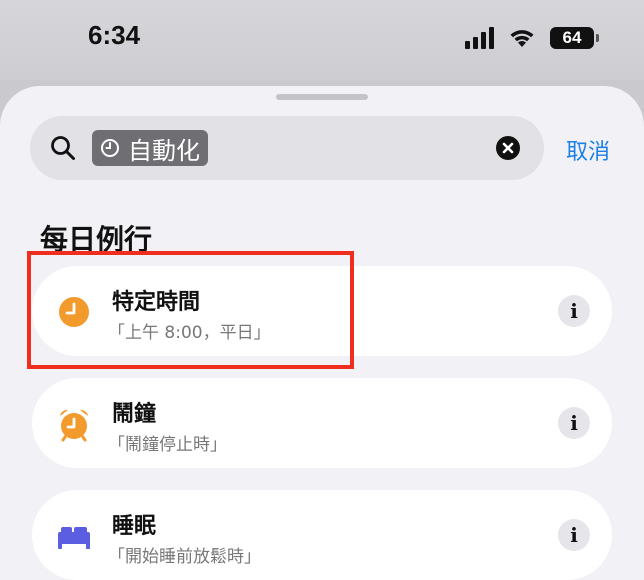 This screenshot has width=644, height=580. Describe the element at coordinates (74, 425) in the screenshot. I see `alarm-clock-icon` at that location.